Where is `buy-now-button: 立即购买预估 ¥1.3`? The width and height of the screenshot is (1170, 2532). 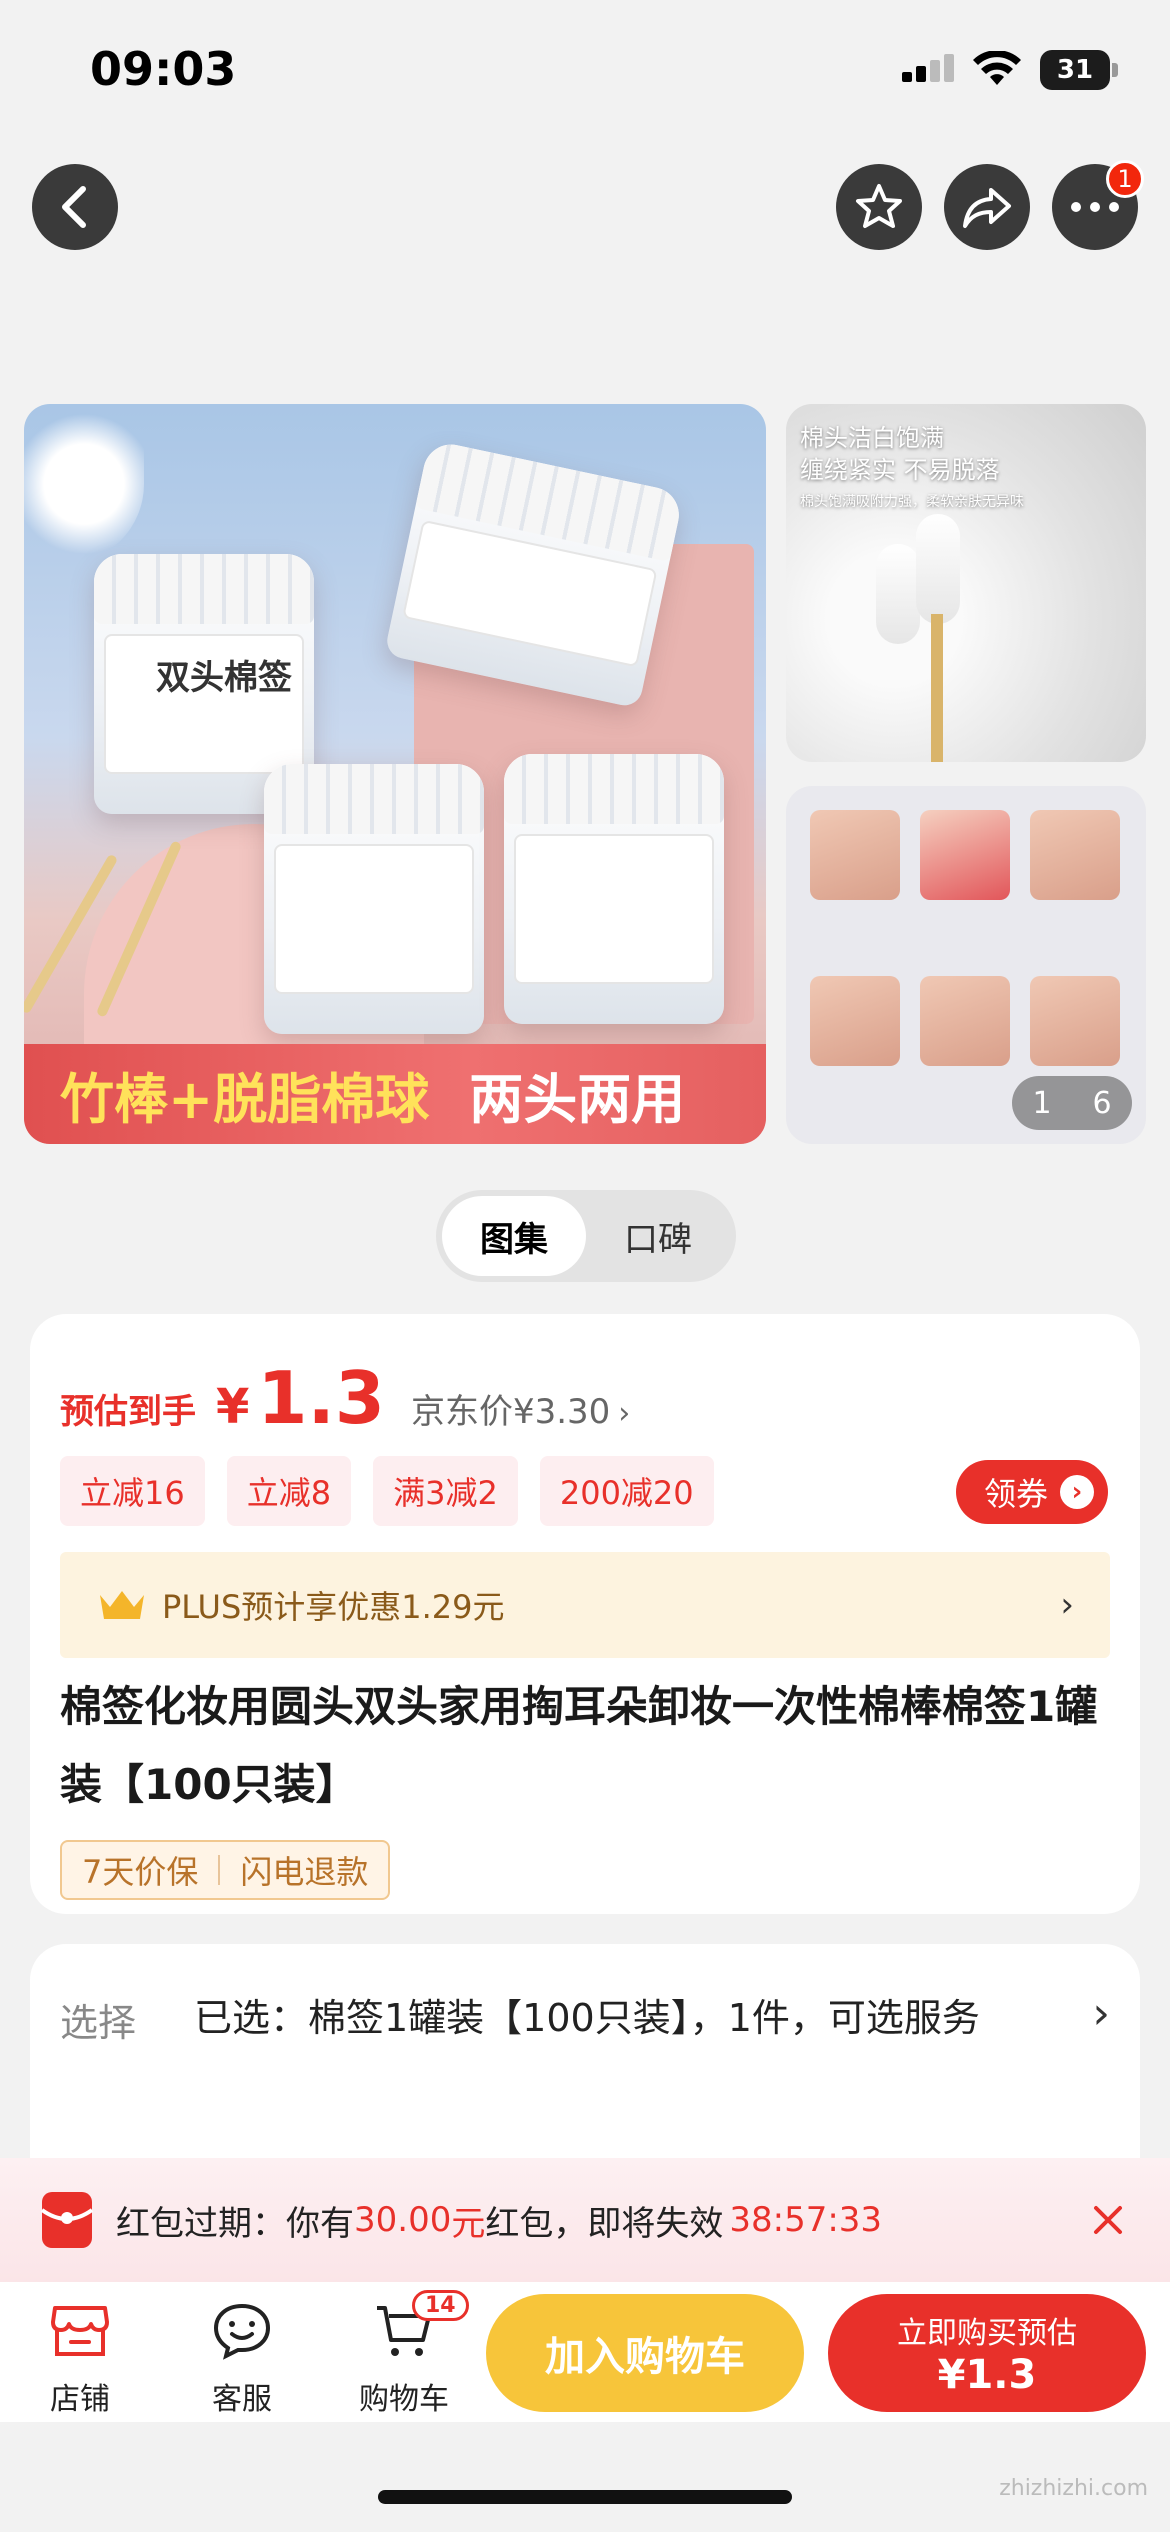
buy-now-button: 立即购买预估 ¥1.3 is located at coordinates (987, 2353).